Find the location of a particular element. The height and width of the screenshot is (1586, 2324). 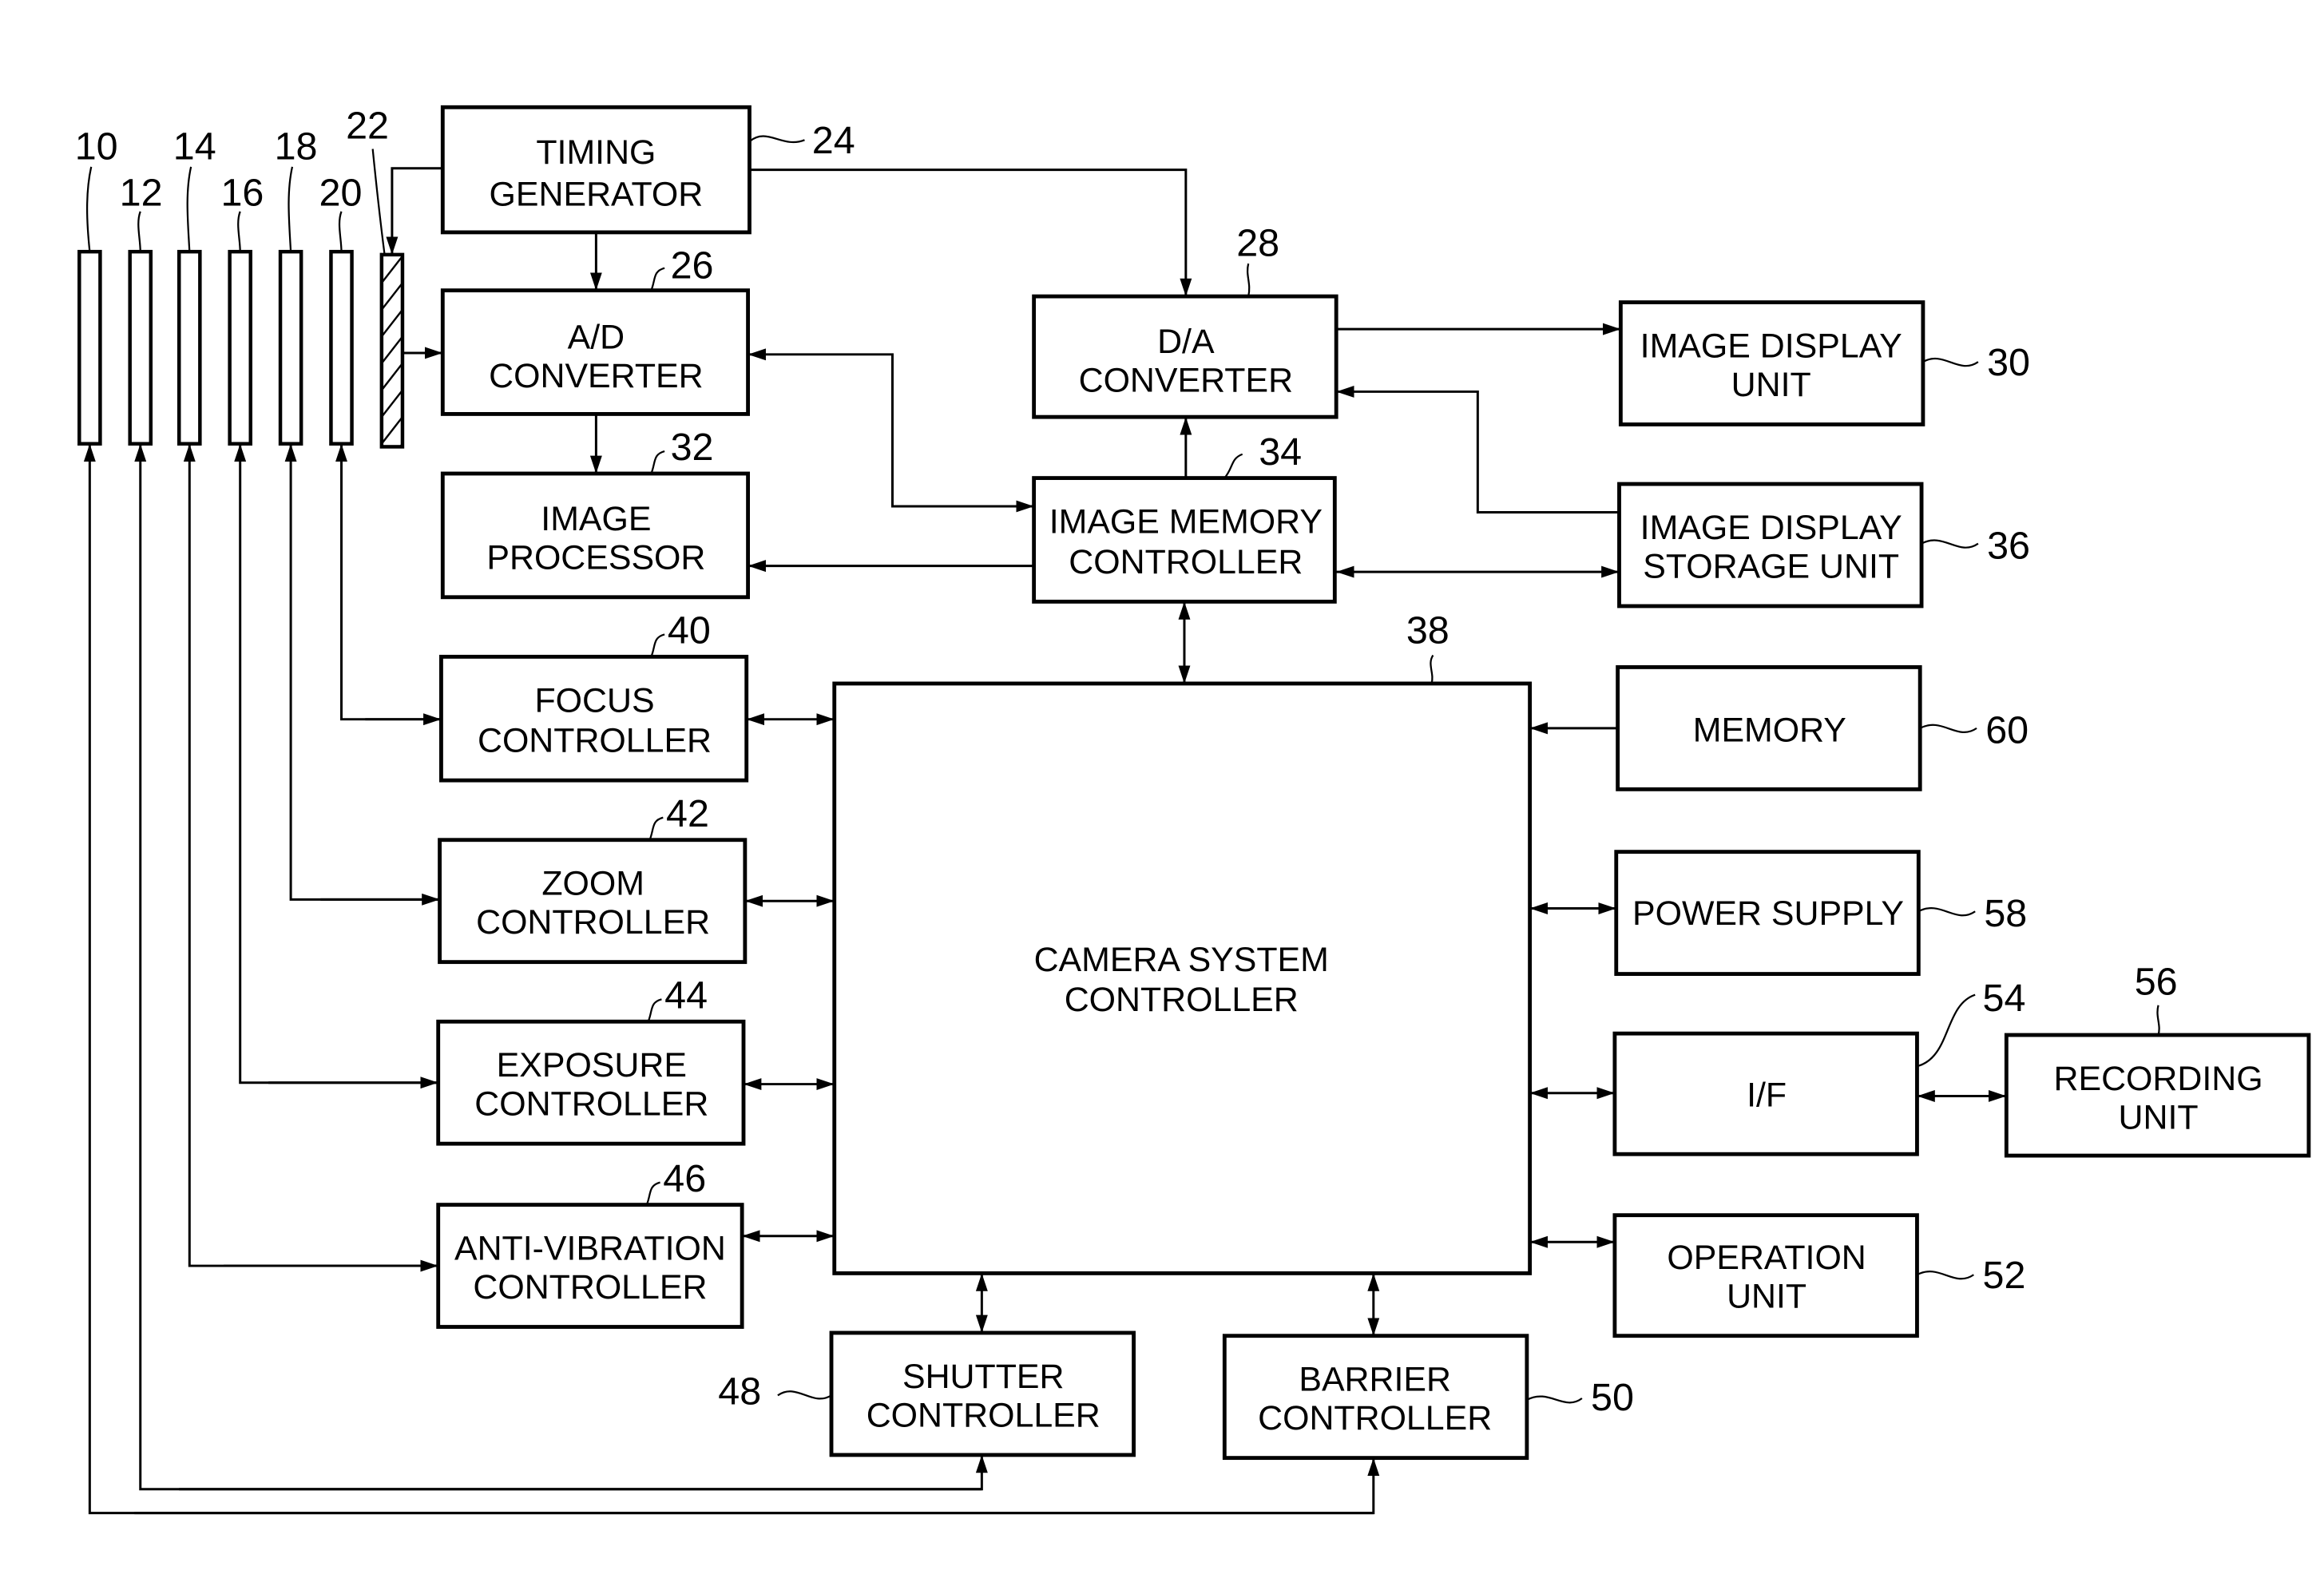

block-operation-unit: OPERATION UNIT 52 is located at coordinates (1818, 1276).